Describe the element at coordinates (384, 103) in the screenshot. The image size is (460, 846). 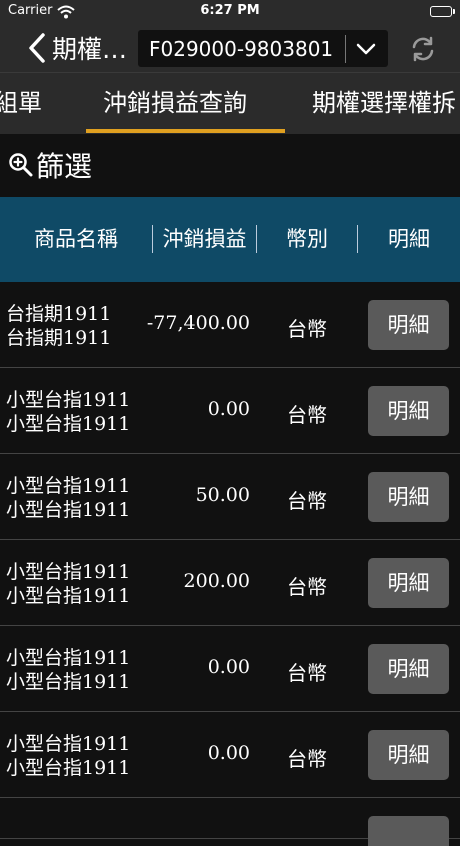
I see `tab-options-split: 期權選擇權拆` at that location.